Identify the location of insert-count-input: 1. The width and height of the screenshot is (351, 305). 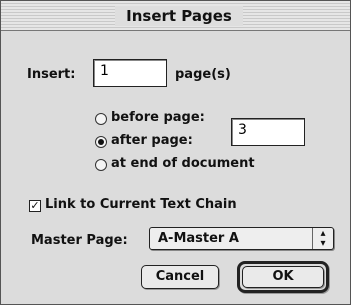
(130, 73).